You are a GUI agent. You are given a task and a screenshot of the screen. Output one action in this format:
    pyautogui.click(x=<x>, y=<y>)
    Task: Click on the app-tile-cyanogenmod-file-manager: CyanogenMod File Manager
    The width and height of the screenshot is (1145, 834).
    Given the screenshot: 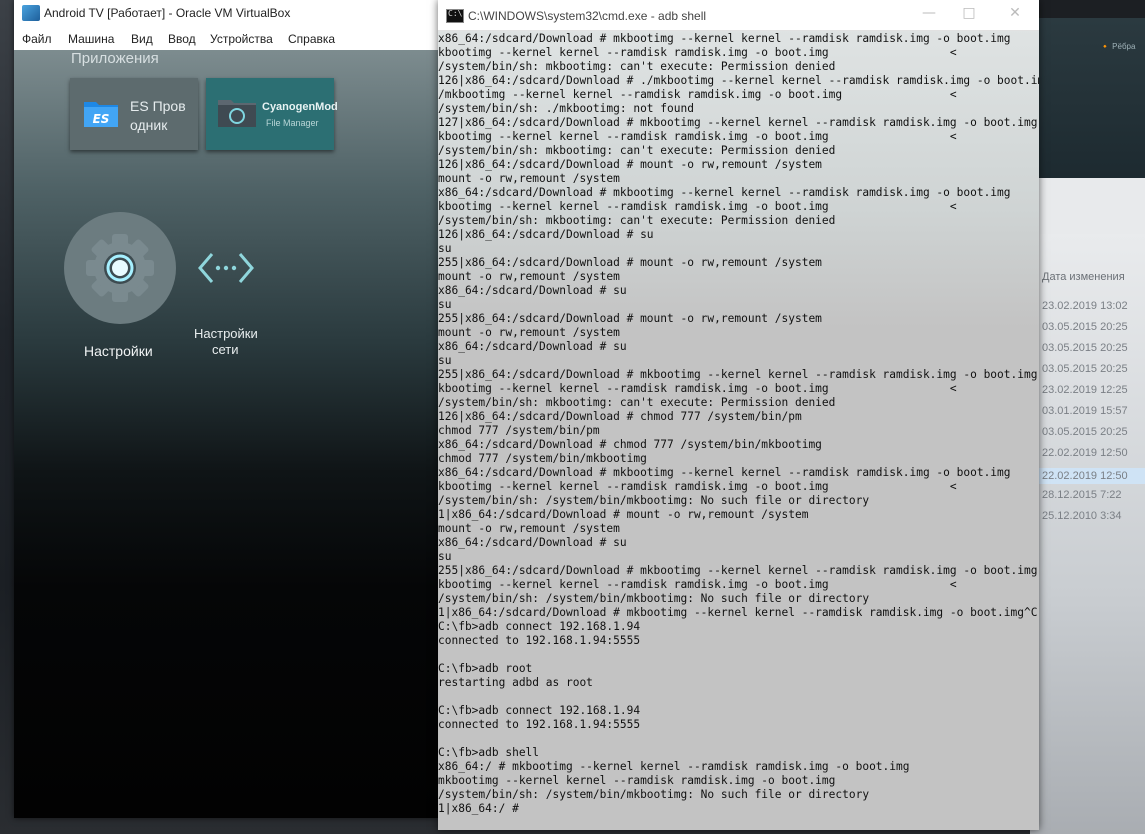 What is the action you would take?
    pyautogui.click(x=272, y=114)
    